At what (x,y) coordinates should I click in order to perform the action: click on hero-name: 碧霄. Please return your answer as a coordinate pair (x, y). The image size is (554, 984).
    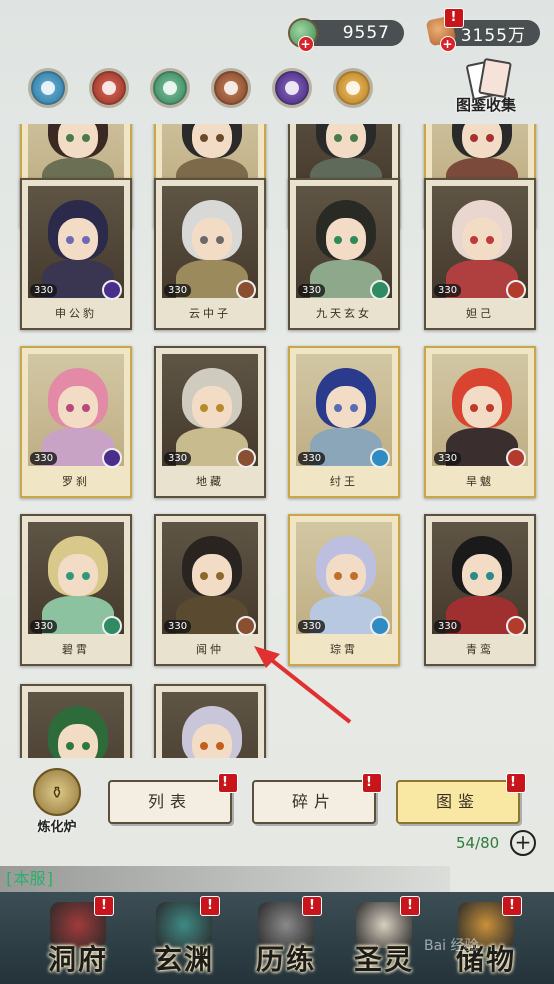
    Looking at the image, I should click on (76, 649).